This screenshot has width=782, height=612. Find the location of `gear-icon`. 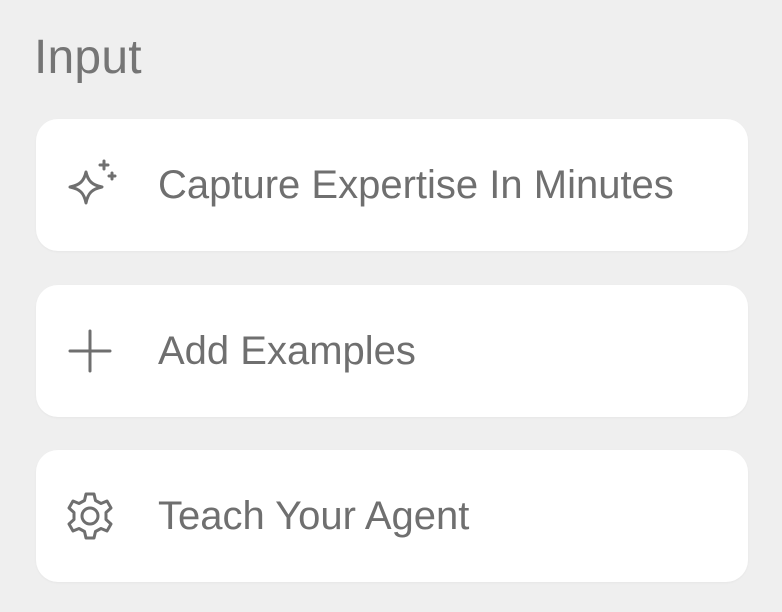

gear-icon is located at coordinates (90, 516).